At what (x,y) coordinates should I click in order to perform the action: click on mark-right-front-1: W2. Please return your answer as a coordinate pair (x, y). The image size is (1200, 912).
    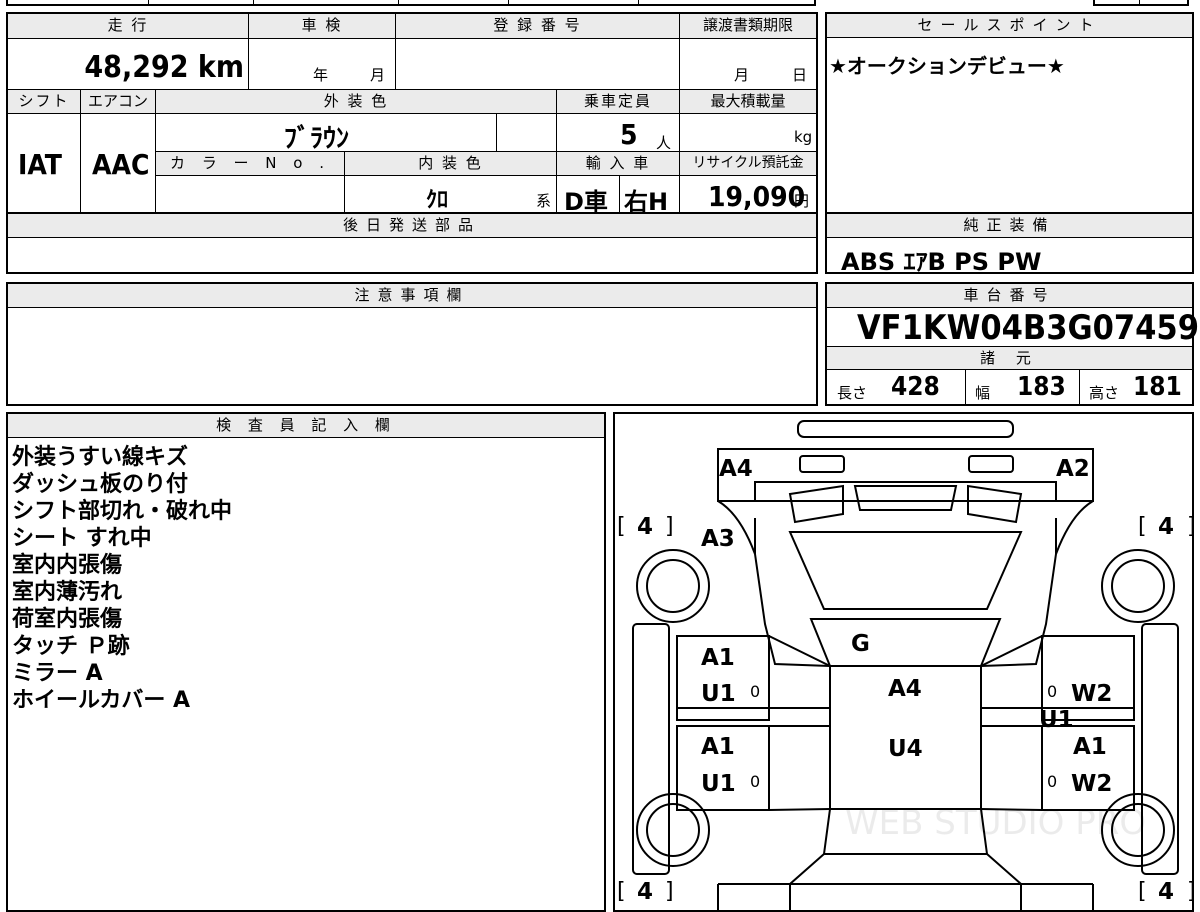
    Looking at the image, I should click on (1091, 694).